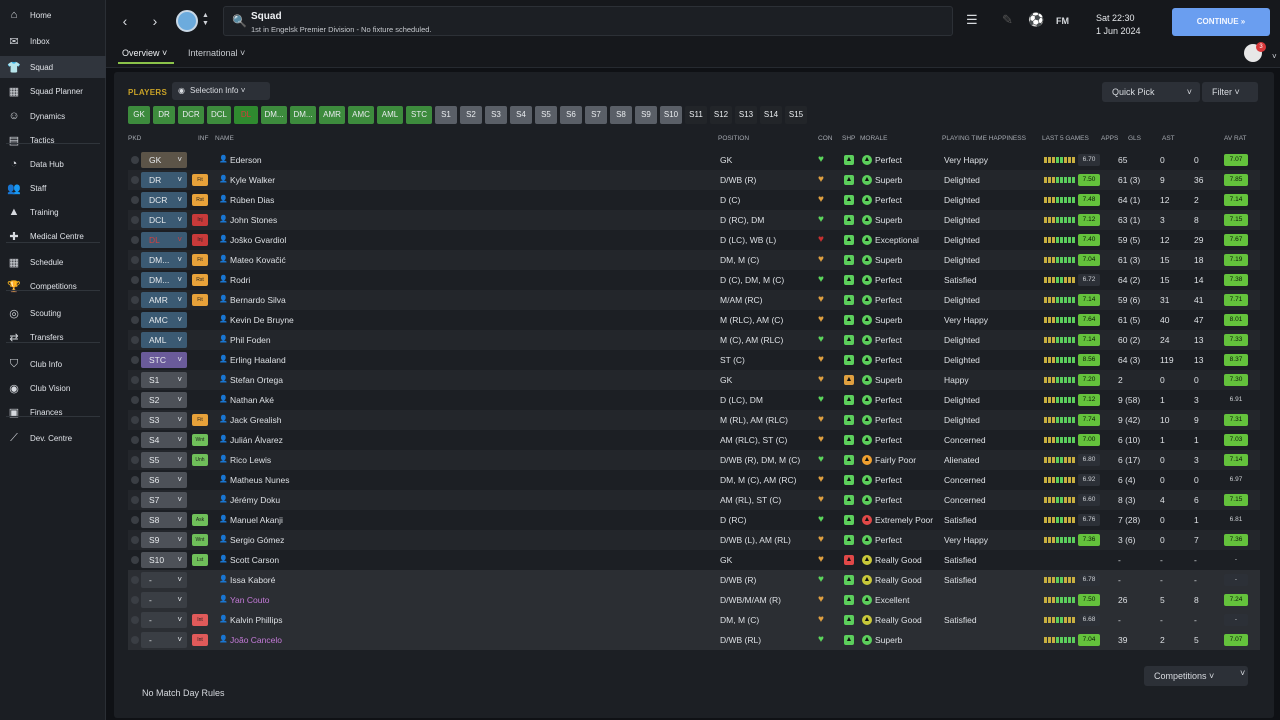  What do you see at coordinates (53, 41) in the screenshot?
I see `sidebar-item-inbox: ✉ Inbox` at bounding box center [53, 41].